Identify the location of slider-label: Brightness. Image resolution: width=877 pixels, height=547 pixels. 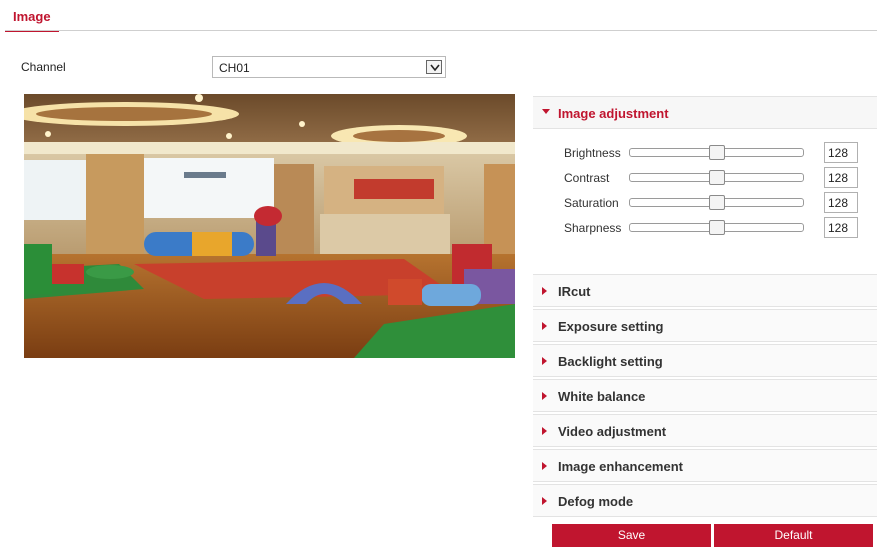
(592, 153).